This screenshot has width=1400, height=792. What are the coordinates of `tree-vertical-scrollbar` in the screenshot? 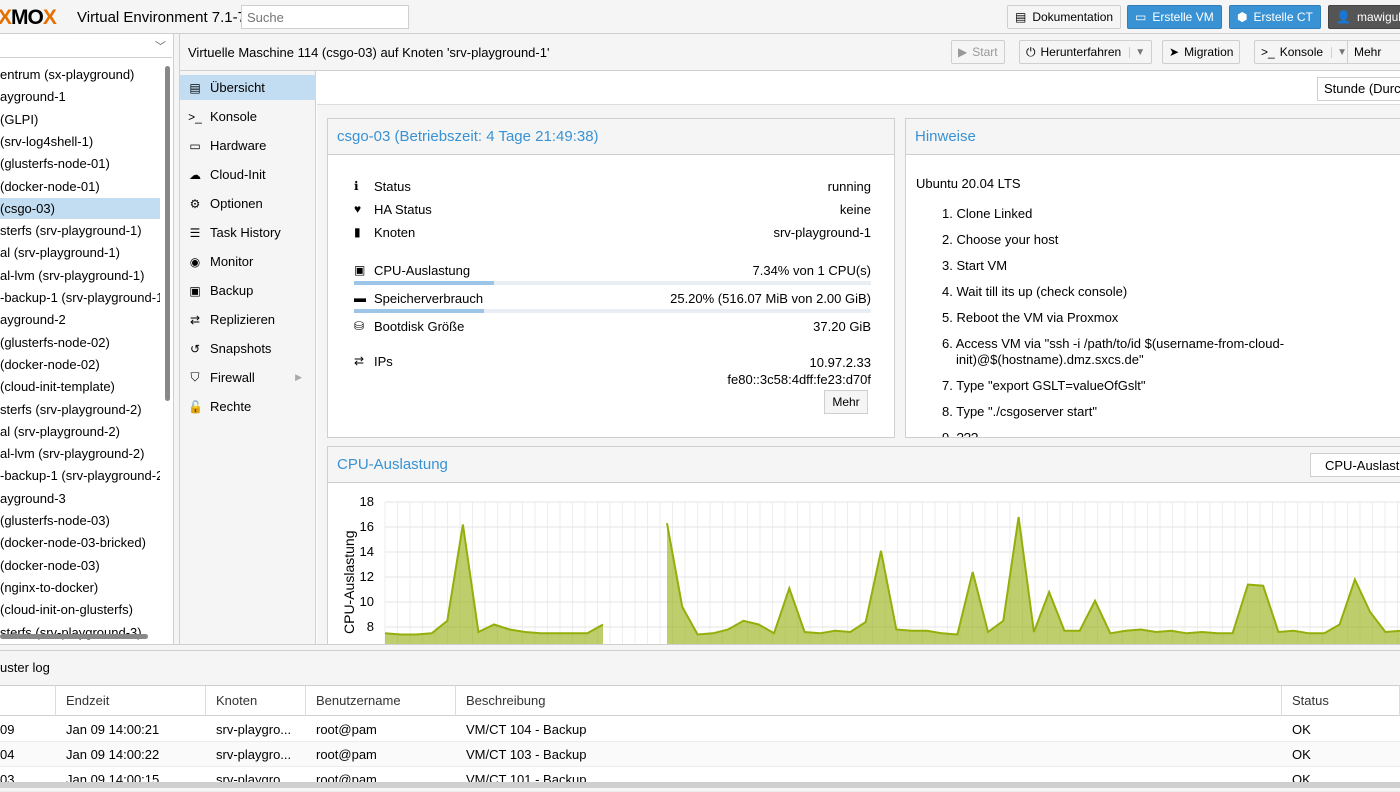 It's located at (167, 233).